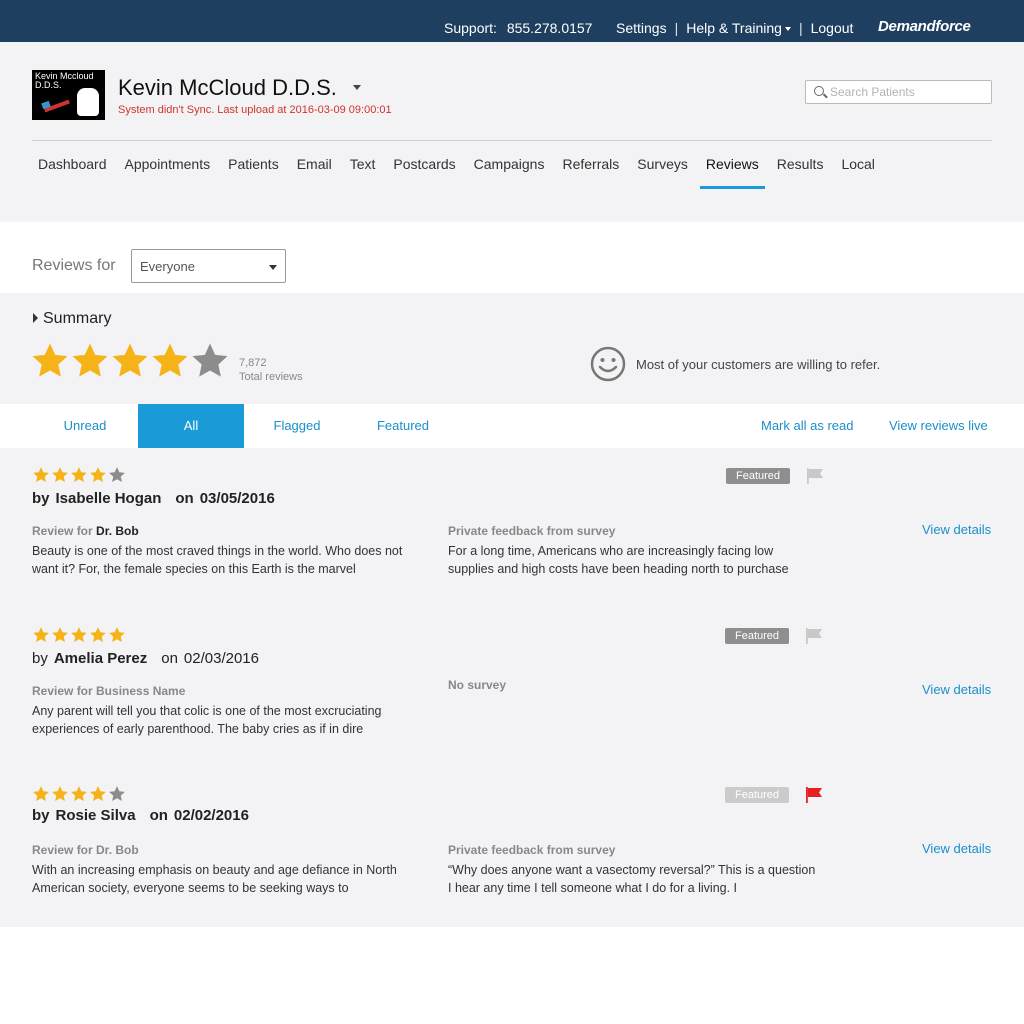  I want to click on summary-title: Summary, so click(77, 319).